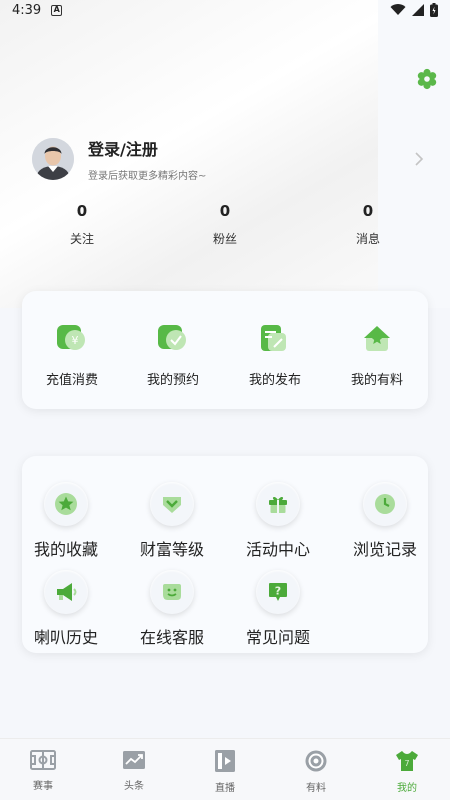 The image size is (450, 800). Describe the element at coordinates (377, 338) in the screenshot. I see `my-content-icon` at that location.